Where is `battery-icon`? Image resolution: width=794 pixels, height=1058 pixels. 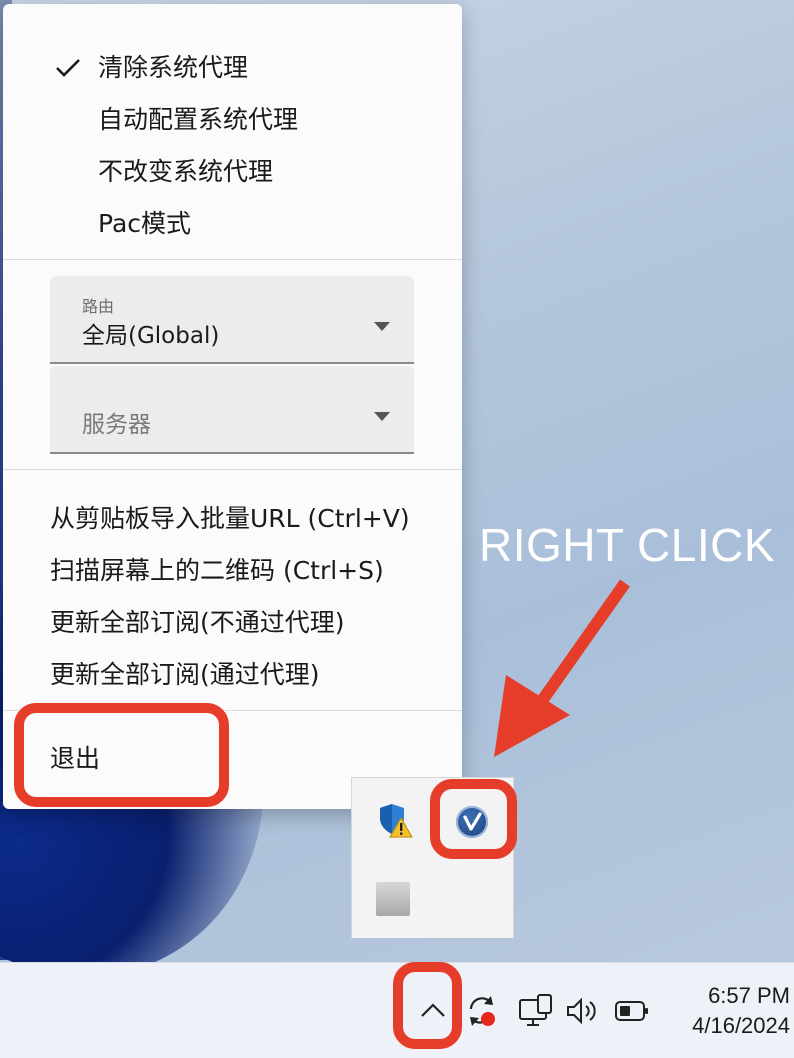
battery-icon is located at coordinates (632, 1011).